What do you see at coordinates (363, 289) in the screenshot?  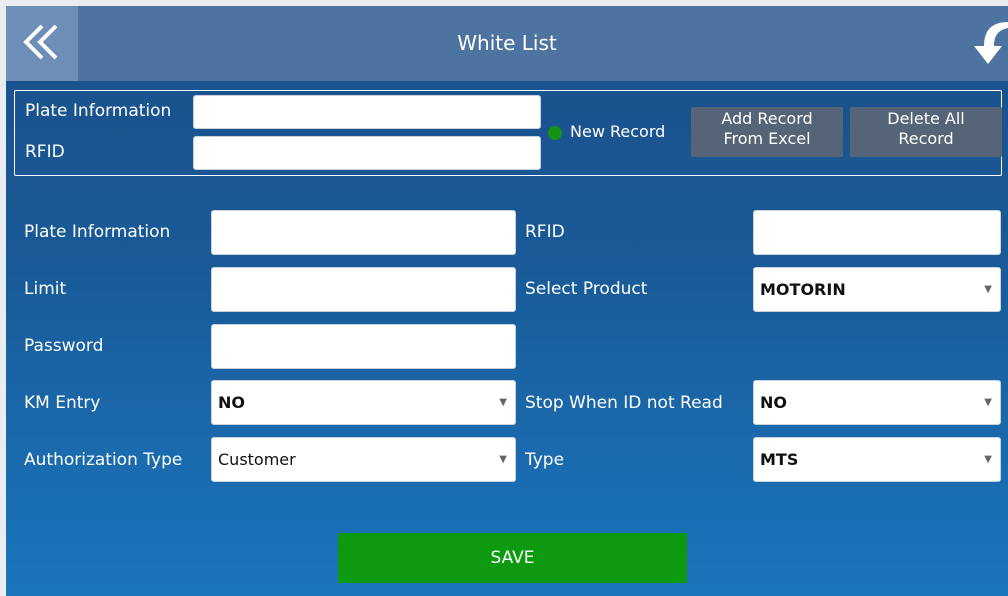 I see `limit-input` at bounding box center [363, 289].